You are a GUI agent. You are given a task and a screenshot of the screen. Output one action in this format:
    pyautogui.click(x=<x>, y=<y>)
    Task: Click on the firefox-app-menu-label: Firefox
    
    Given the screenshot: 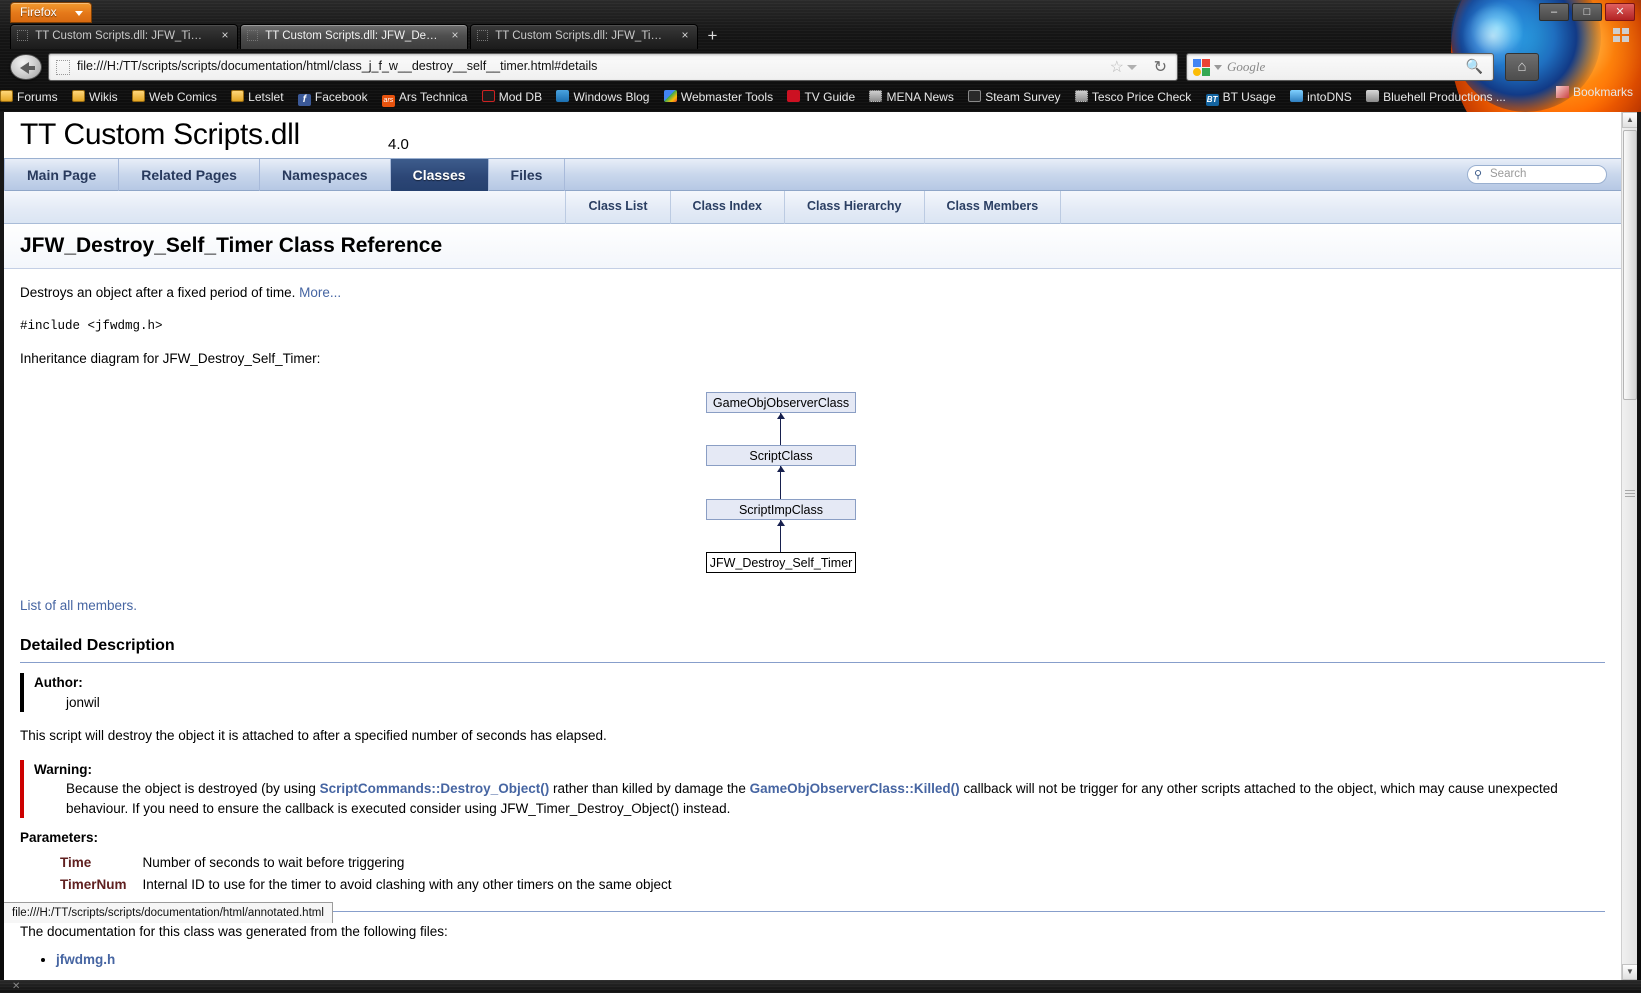 What is the action you would take?
    pyautogui.click(x=38, y=12)
    